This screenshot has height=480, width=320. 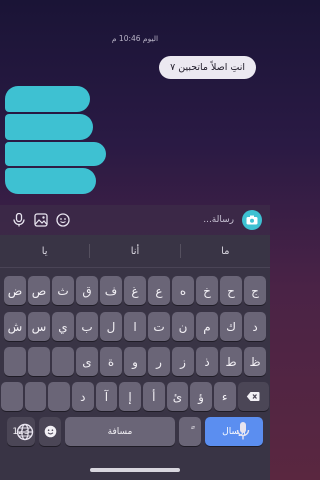 I want to click on key: ئ, so click(x=177, y=396).